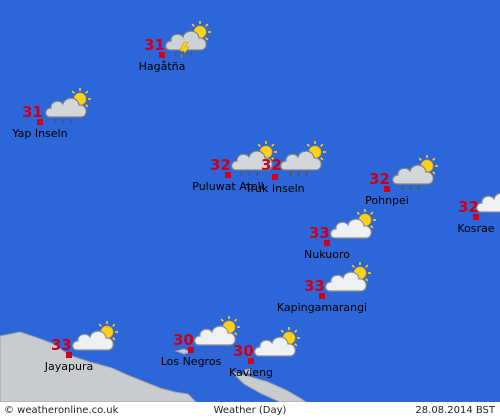  What do you see at coordinates (162, 66) in the screenshot?
I see `station-name: Hagåtña` at bounding box center [162, 66].